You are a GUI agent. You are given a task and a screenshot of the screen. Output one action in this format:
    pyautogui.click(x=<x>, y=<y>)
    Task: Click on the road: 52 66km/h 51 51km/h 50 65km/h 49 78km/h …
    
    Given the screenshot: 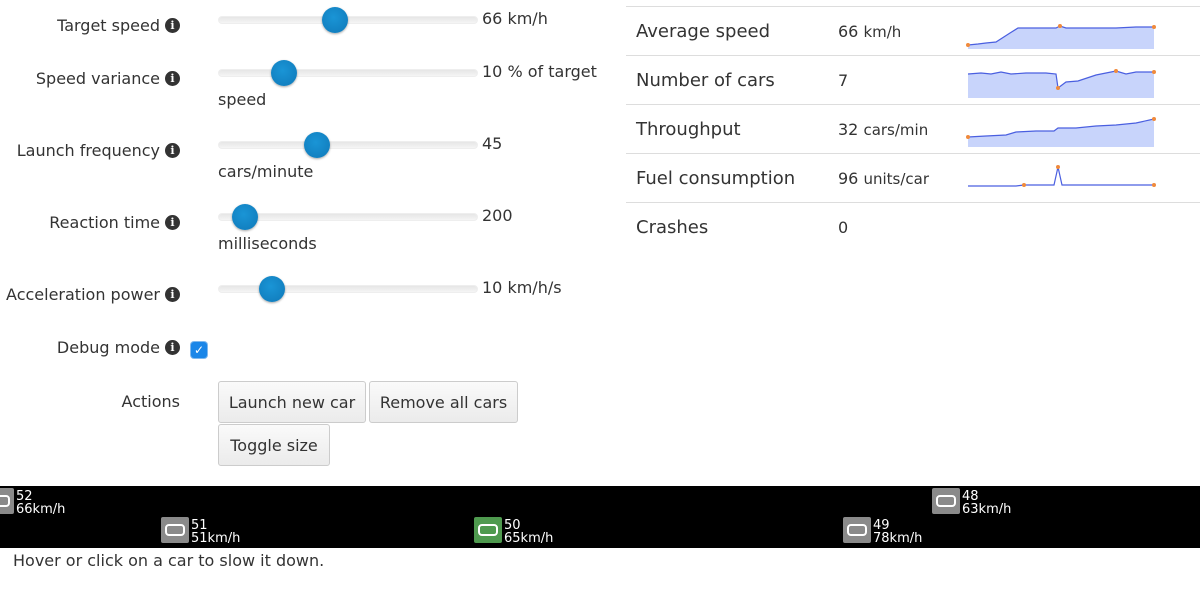 What is the action you would take?
    pyautogui.click(x=600, y=517)
    